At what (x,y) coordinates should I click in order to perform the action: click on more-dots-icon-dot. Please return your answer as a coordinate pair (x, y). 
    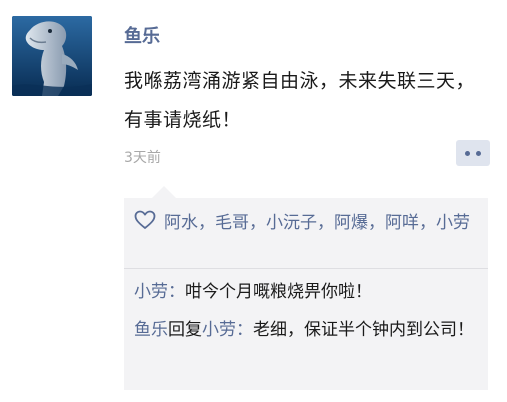
    Looking at the image, I should click on (478, 153).